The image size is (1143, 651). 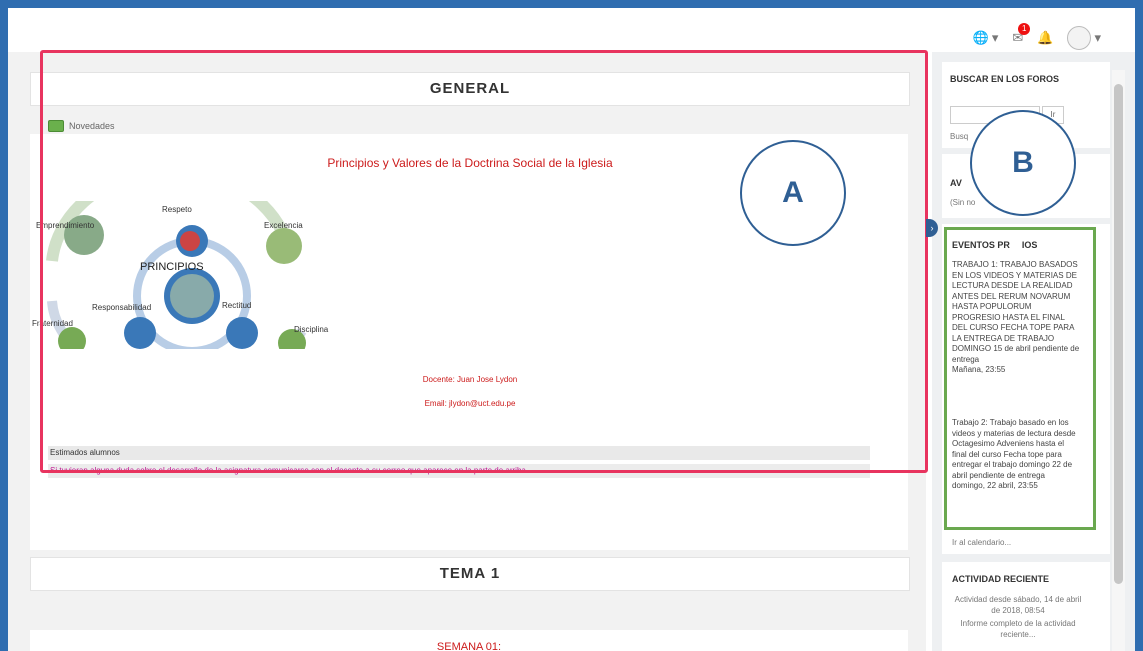 I want to click on annotation-circle-b: B, so click(x=1023, y=163).